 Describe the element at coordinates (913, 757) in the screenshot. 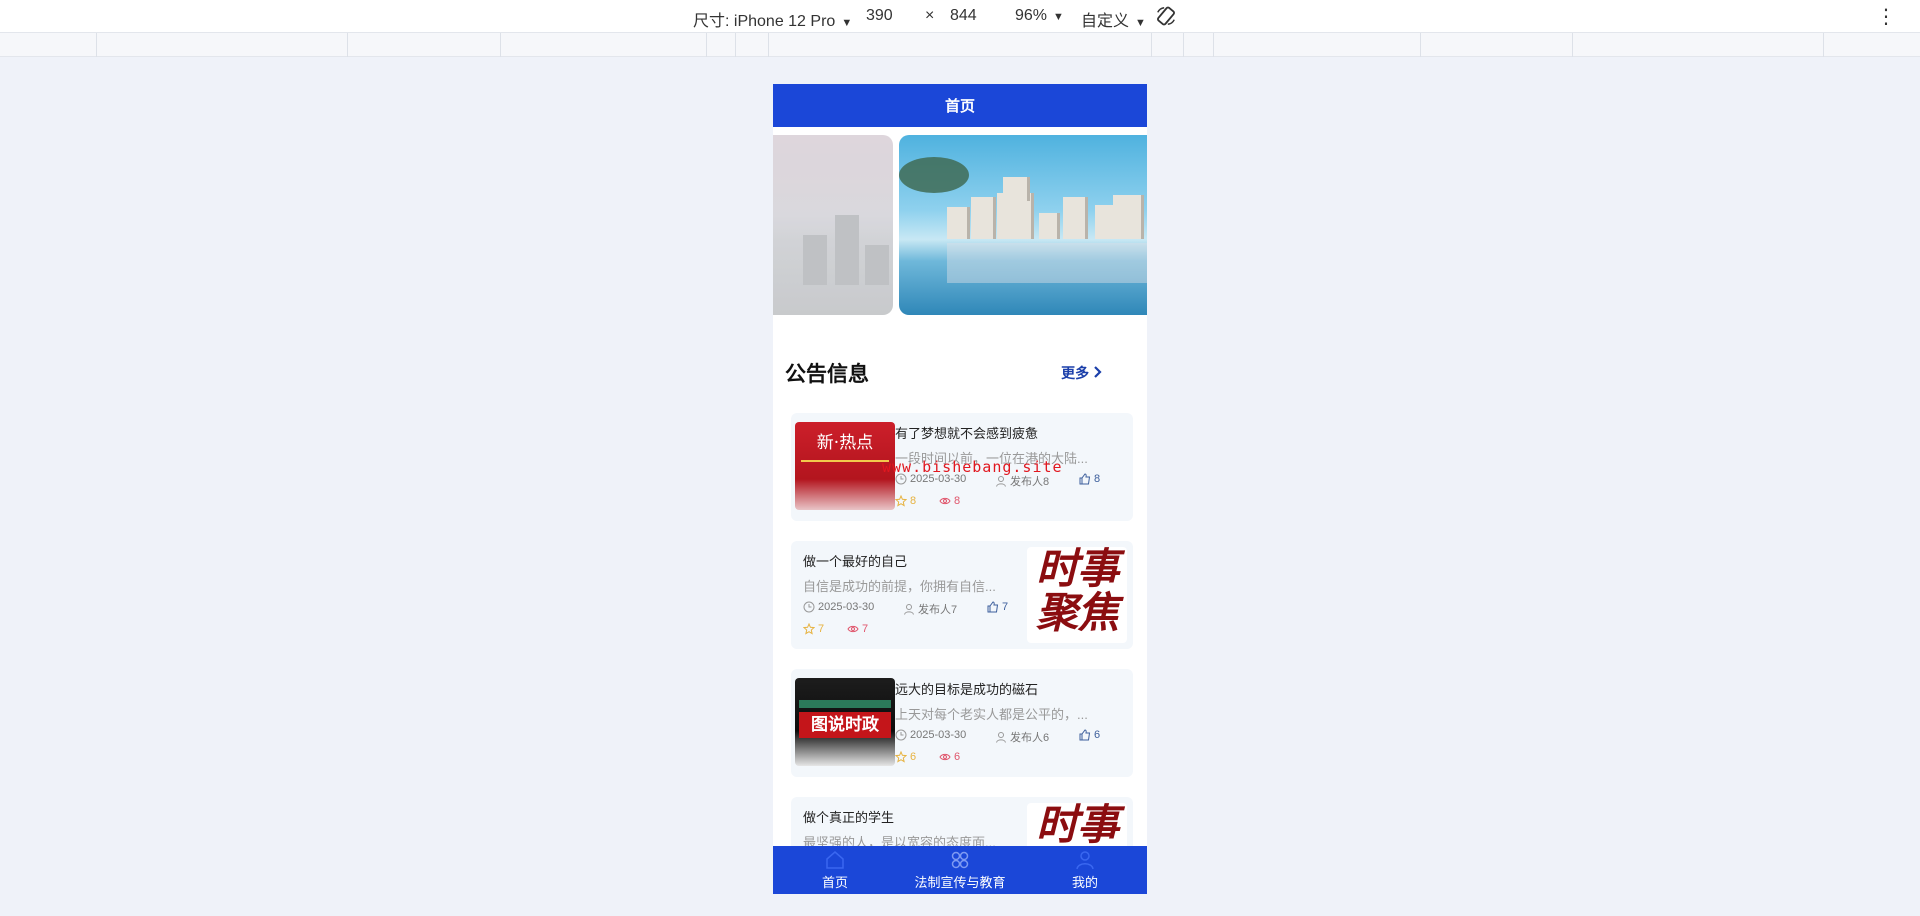

I see `favorite-count: 6` at that location.